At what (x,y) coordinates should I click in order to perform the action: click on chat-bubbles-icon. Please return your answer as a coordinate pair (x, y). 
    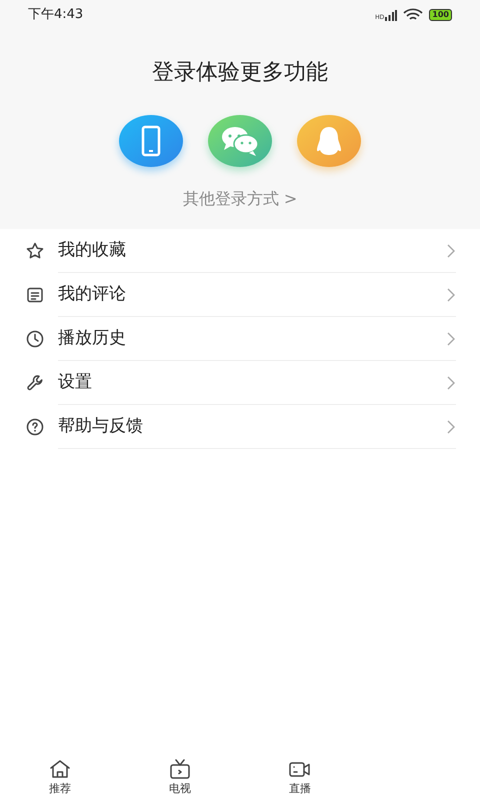
    Looking at the image, I should click on (240, 141).